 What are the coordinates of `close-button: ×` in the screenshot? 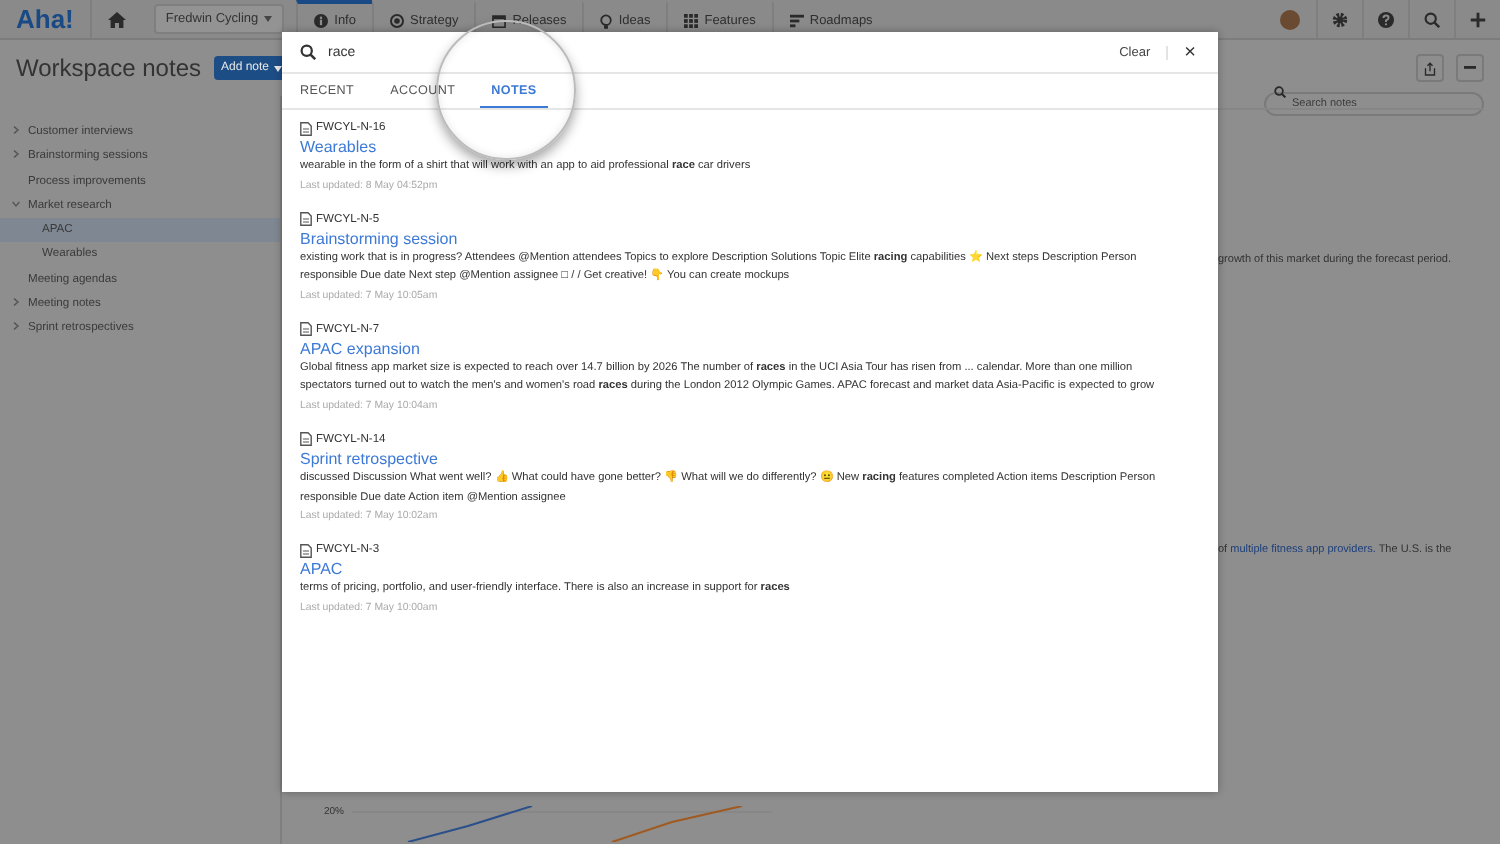 It's located at (1190, 52).